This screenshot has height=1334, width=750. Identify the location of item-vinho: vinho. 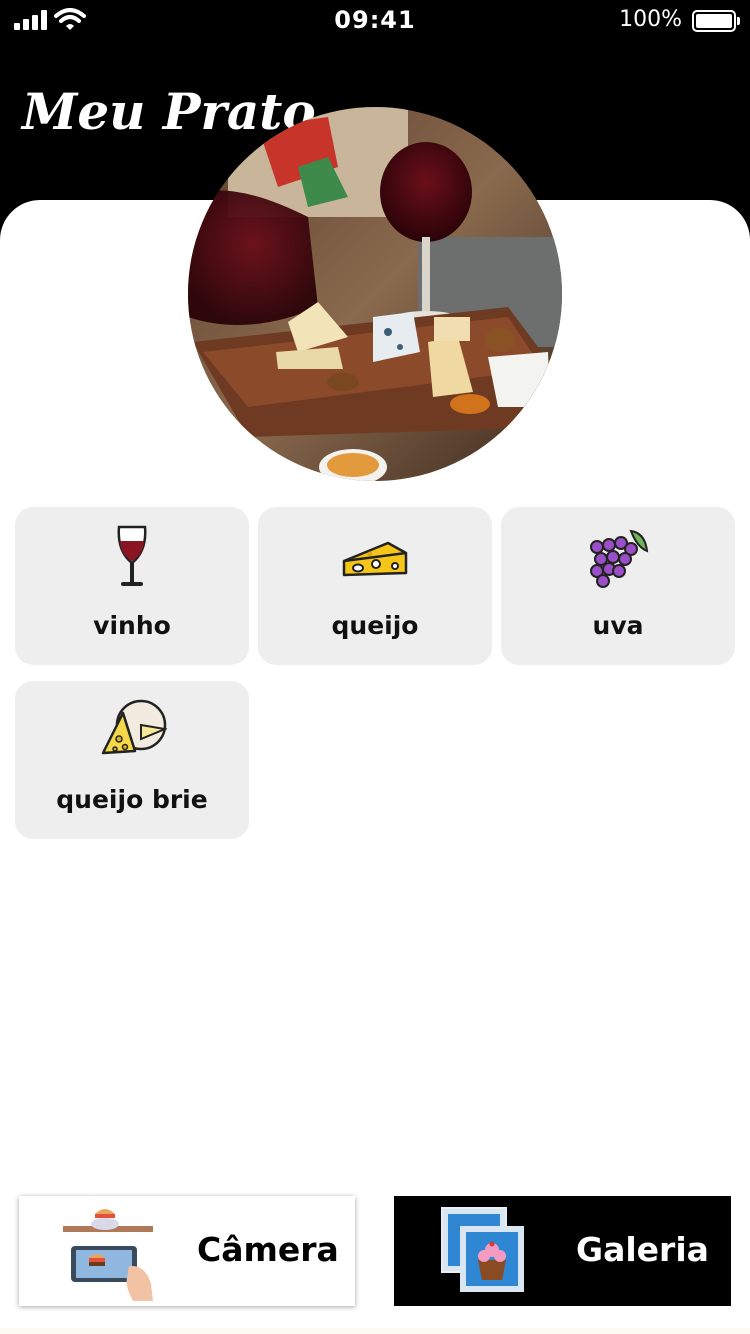
(132, 586).